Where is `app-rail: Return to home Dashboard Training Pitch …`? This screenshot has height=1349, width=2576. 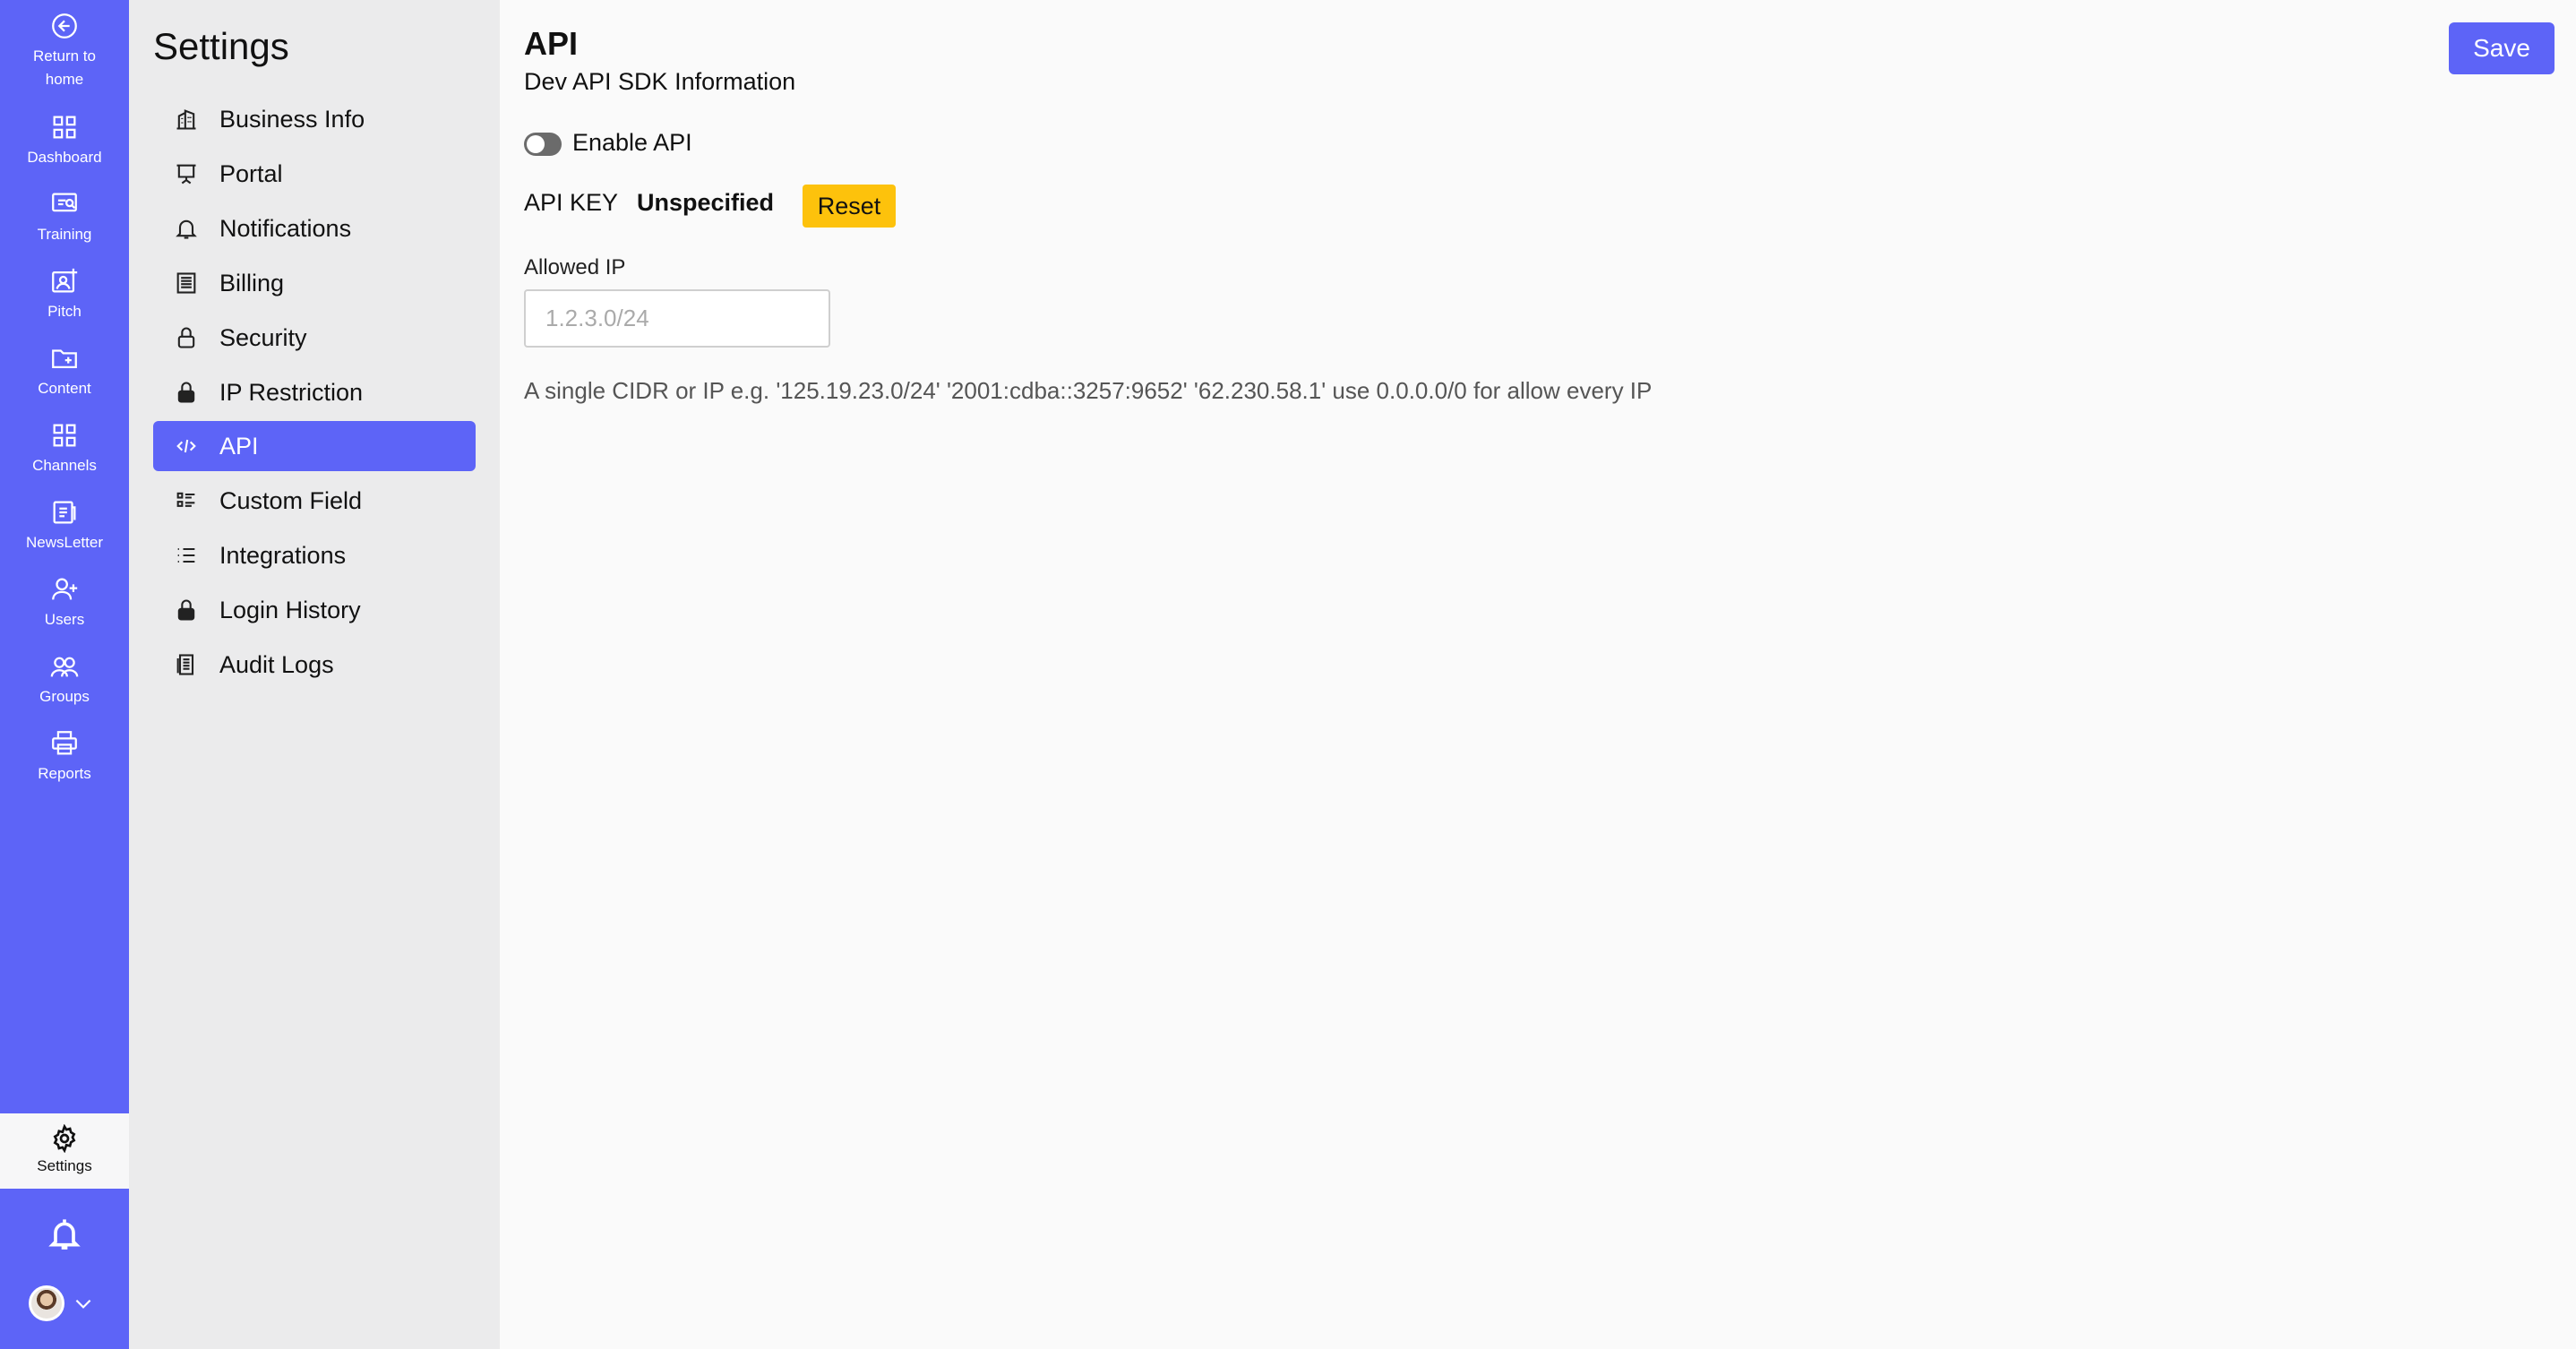
app-rail: Return to home Dashboard Training Pitch … is located at coordinates (64, 674).